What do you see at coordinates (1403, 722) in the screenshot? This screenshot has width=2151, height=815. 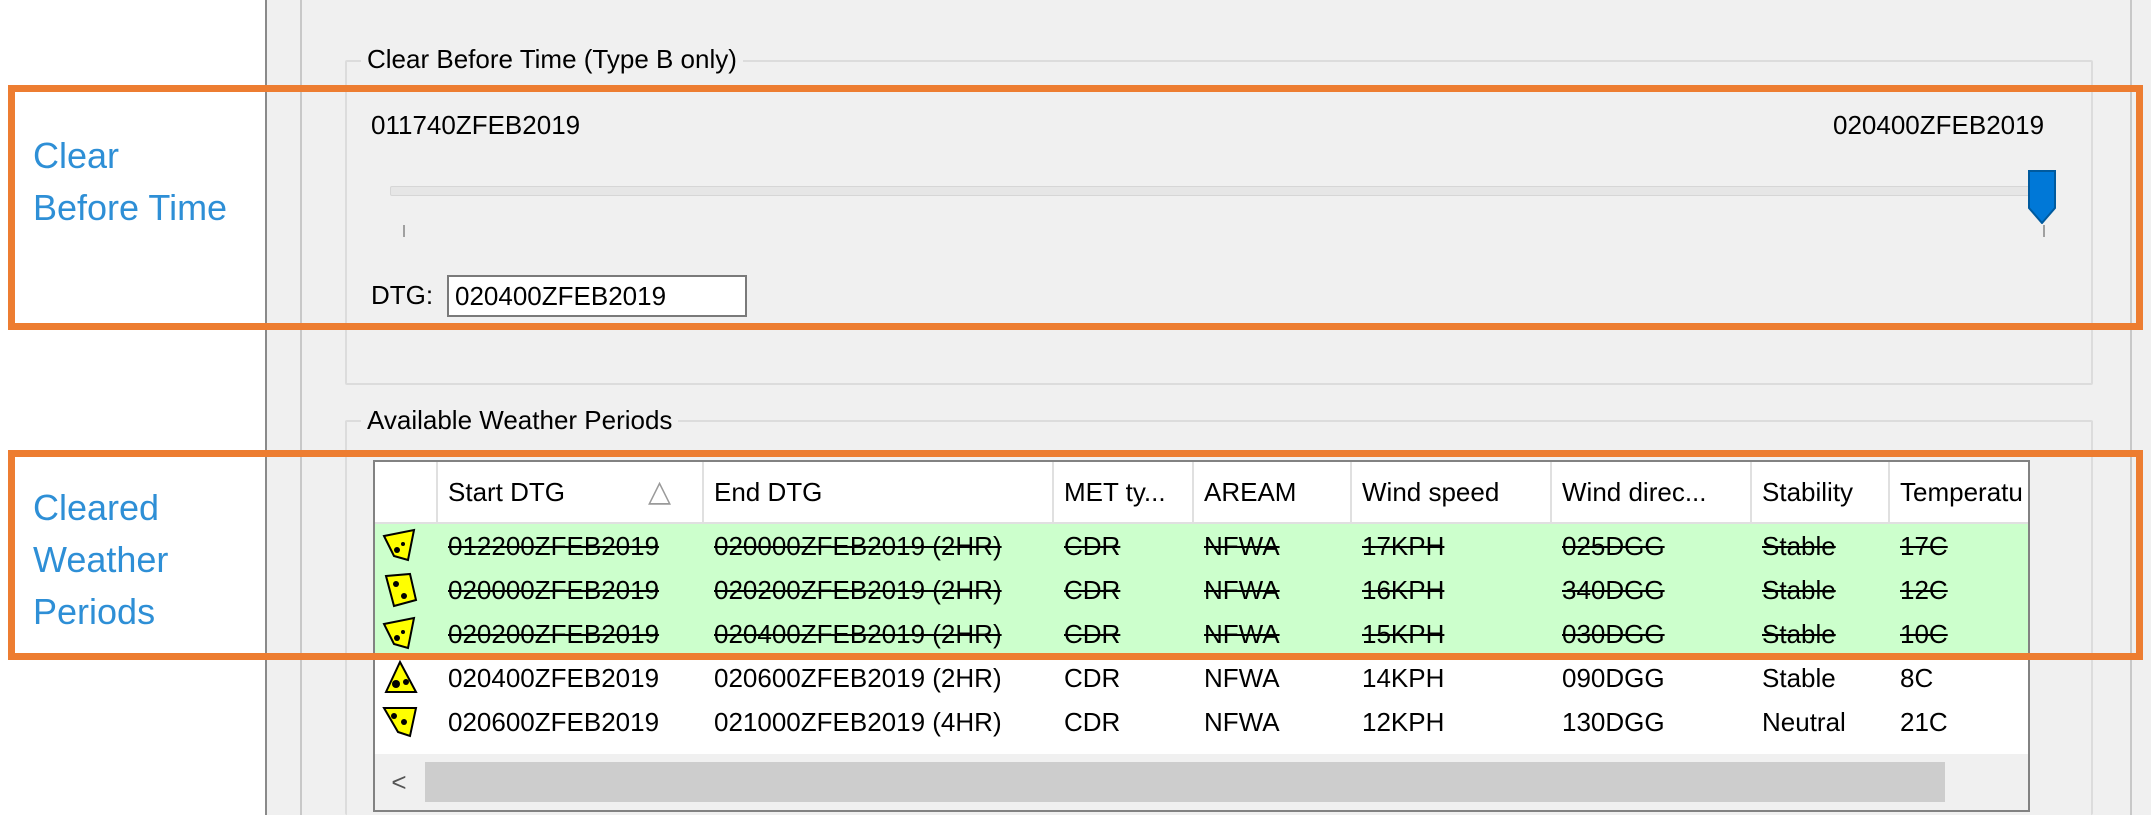 I see `cell-wind-speed: 12KPH` at bounding box center [1403, 722].